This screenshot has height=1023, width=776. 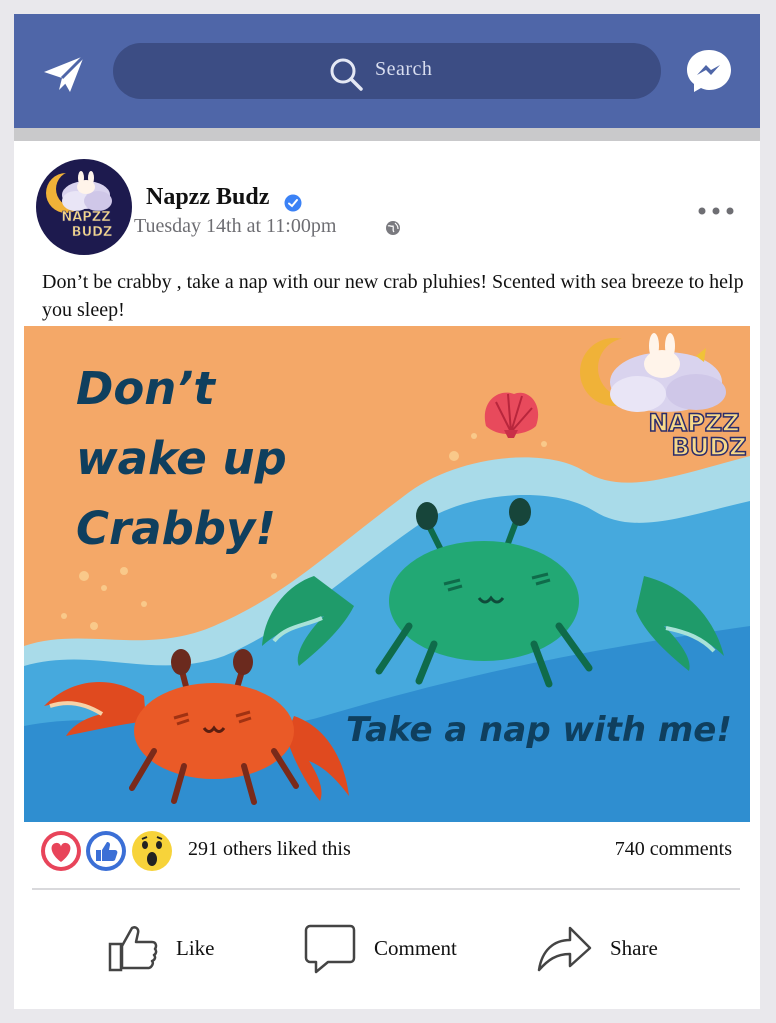 I want to click on likes-count: 291 others liked this, so click(x=269, y=849).